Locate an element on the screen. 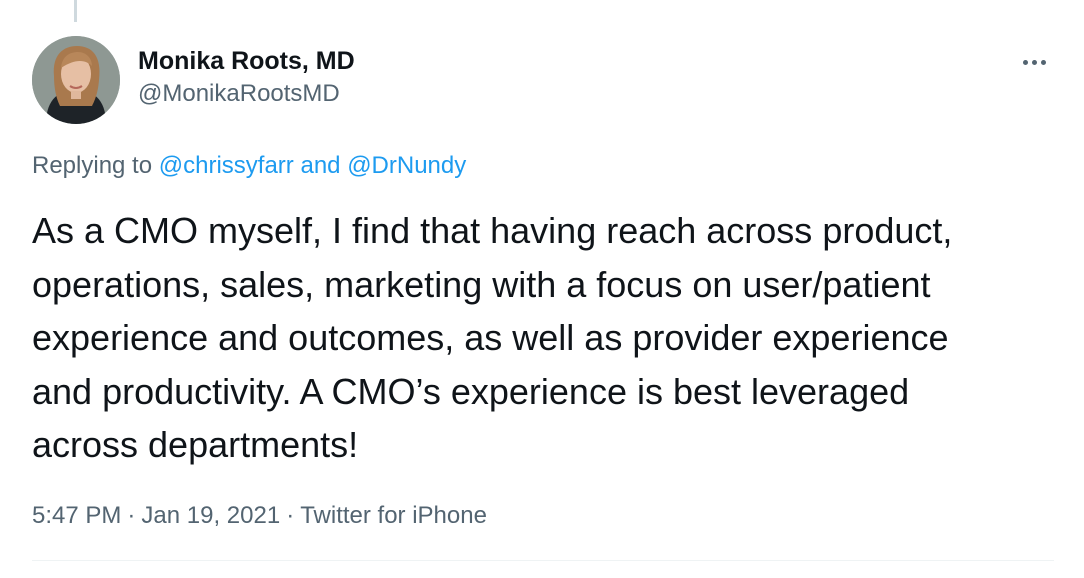  replying-to-label: Replying to is located at coordinates (92, 165).